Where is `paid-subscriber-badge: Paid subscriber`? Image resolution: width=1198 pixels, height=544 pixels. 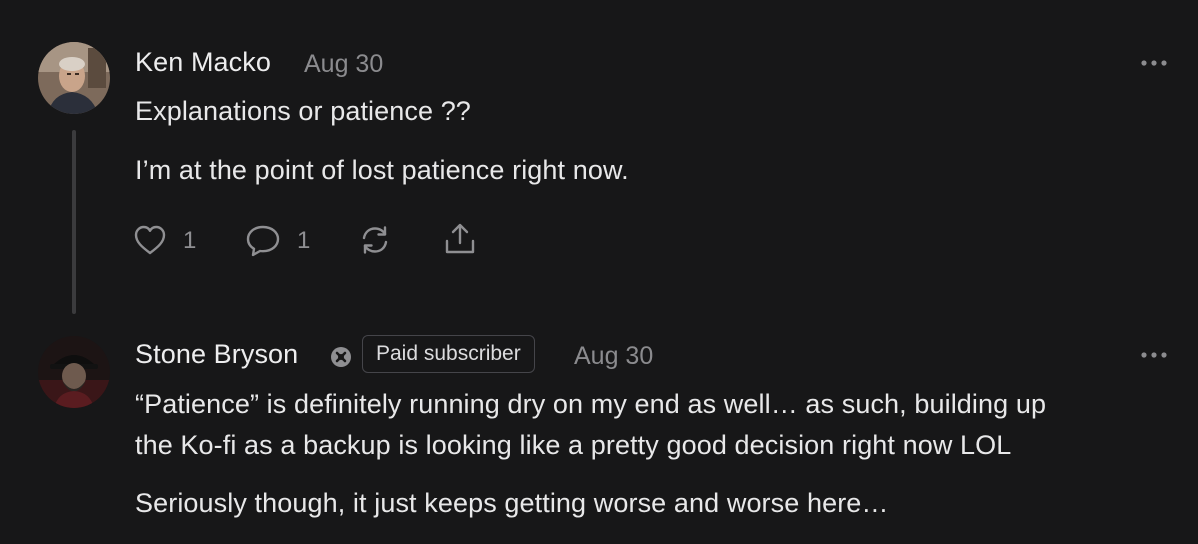
paid-subscriber-badge: Paid subscriber is located at coordinates (448, 354).